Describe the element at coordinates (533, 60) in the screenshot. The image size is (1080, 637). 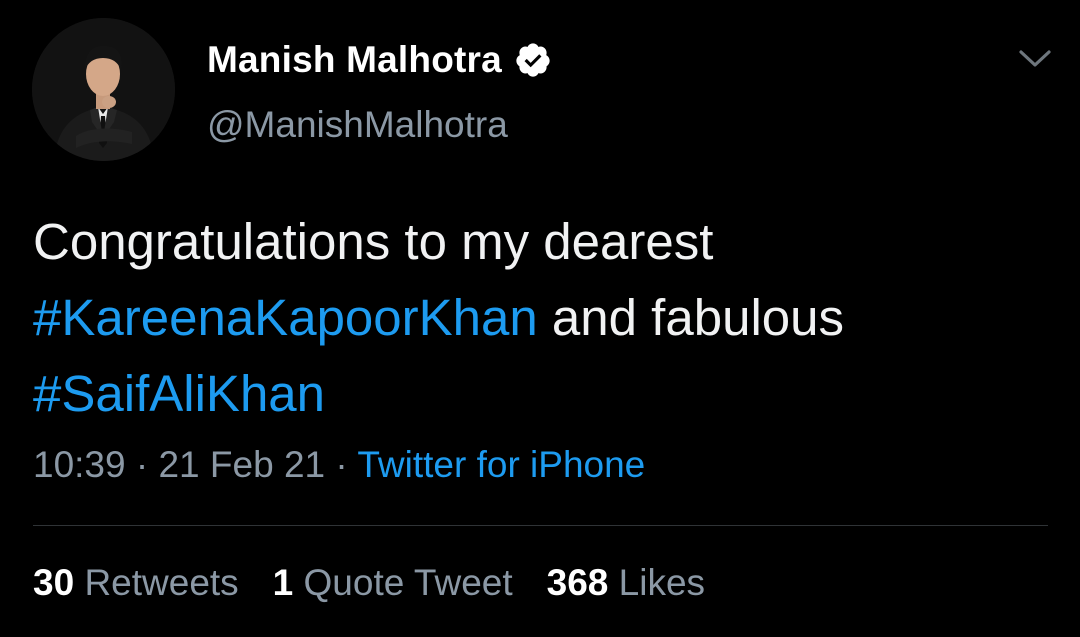
I see `verified-badge-icon` at that location.